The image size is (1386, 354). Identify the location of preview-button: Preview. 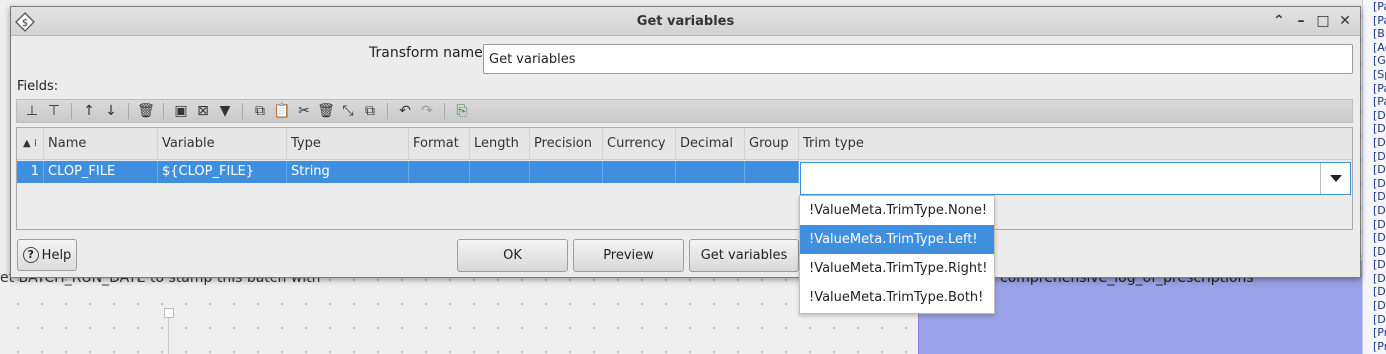
(628, 255).